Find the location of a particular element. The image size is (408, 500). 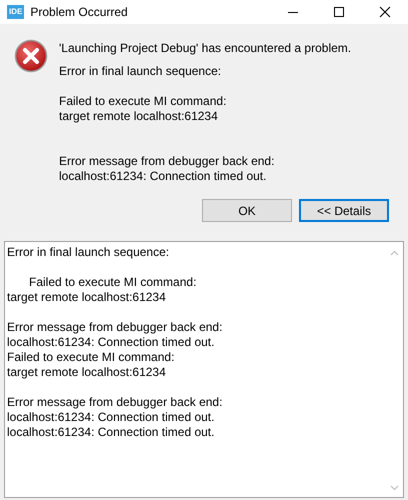

details-line: Error in final launch sequence: is located at coordinates (88, 252).